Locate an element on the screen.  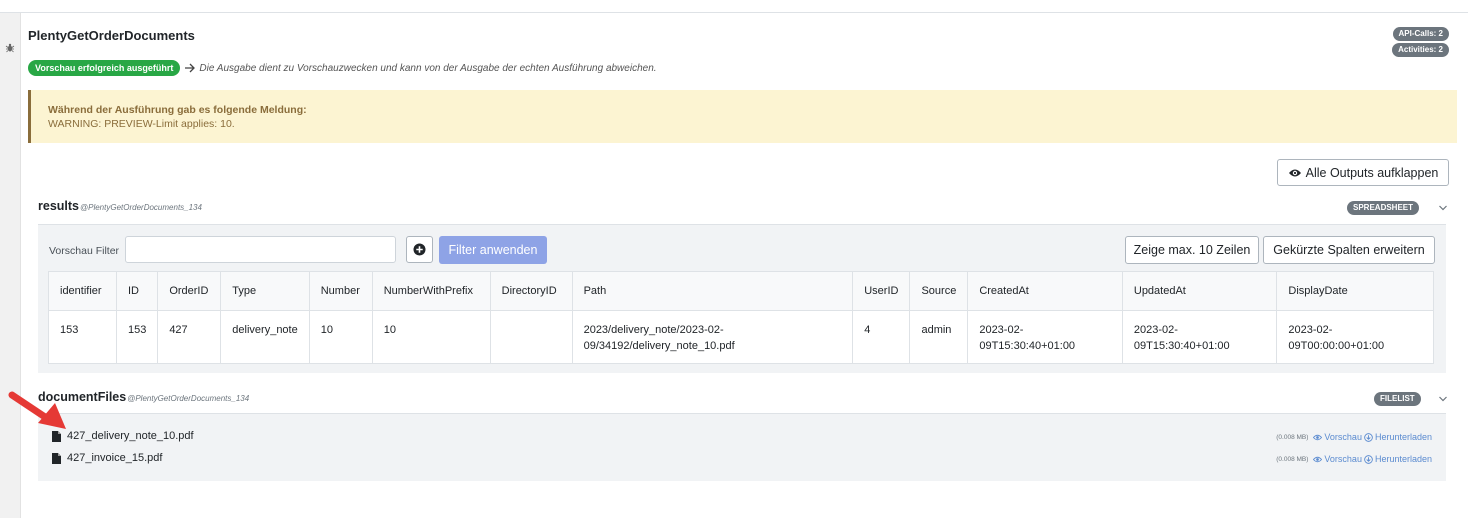
spreadsheet-badge: SPREADSHEET is located at coordinates (1383, 208).